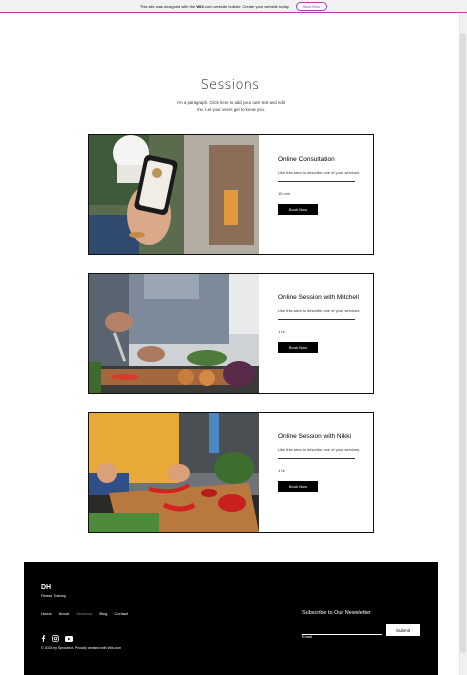 The width and height of the screenshot is (467, 675). Describe the element at coordinates (306, 159) in the screenshot. I see `session-title: Online Consultation` at that location.